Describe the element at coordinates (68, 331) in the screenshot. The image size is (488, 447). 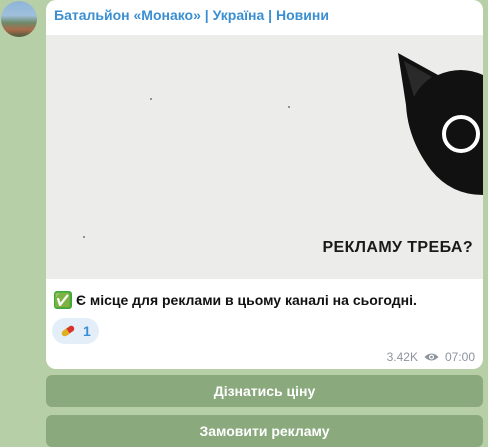
I see `pill-icon` at that location.